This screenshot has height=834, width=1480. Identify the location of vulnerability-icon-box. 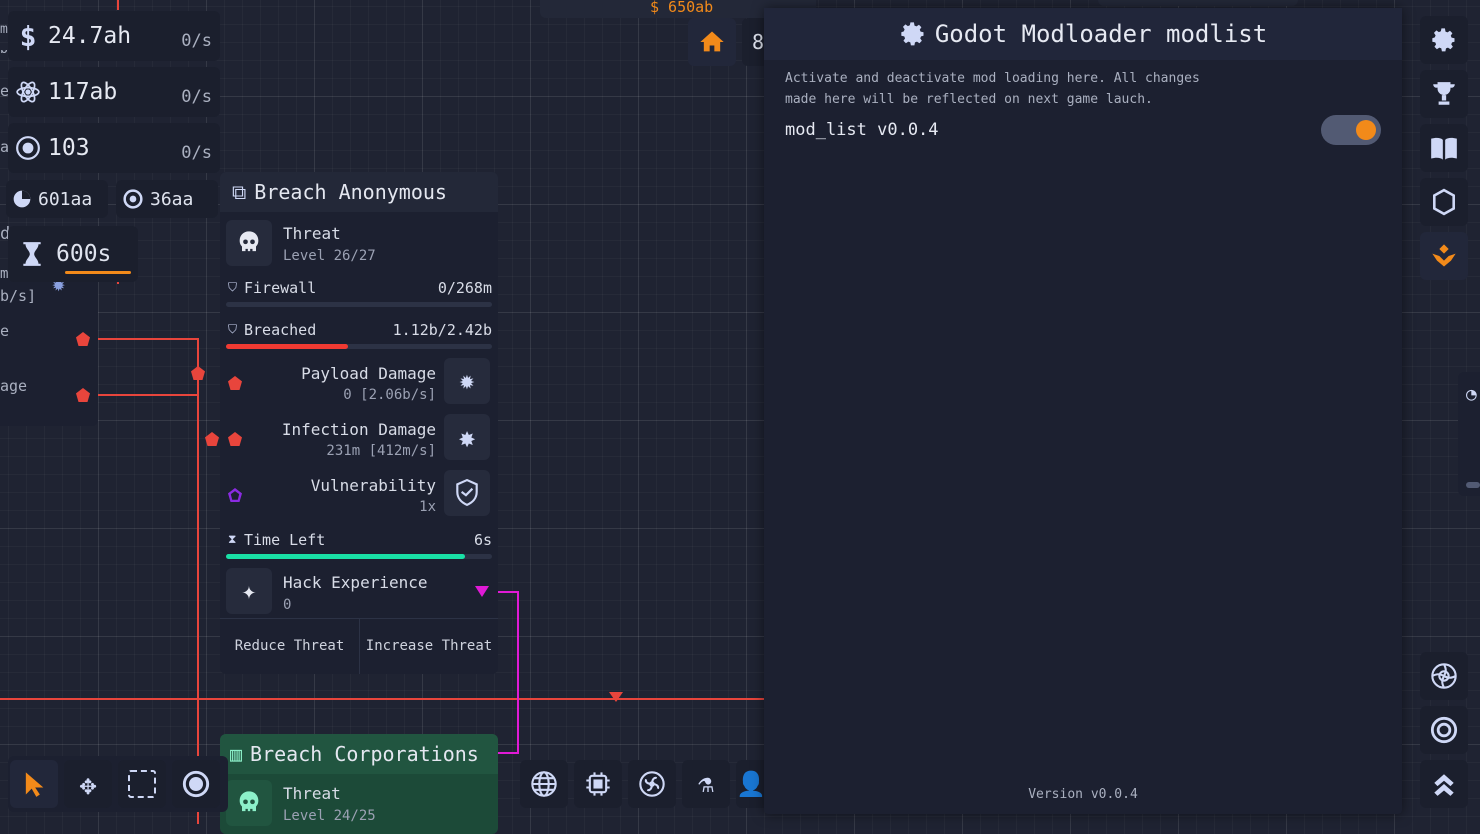
(467, 493).